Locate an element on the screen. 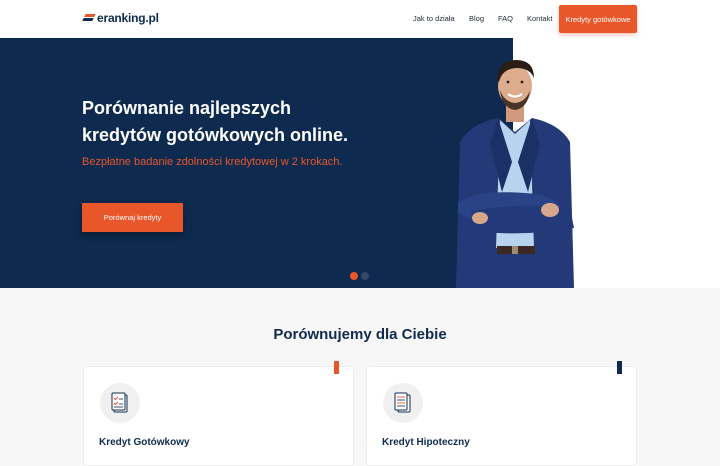 This screenshot has height=466, width=720. logo-mark-icon is located at coordinates (89, 18).